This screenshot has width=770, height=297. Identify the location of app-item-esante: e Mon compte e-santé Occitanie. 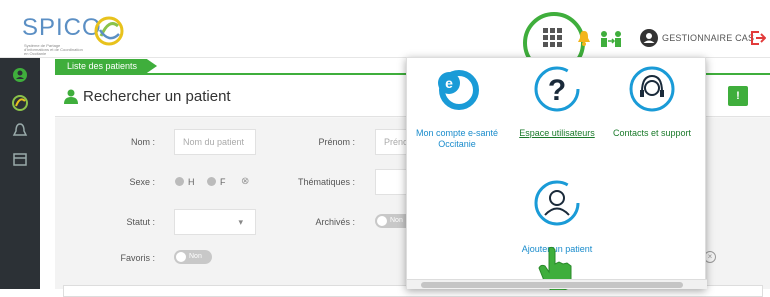
(457, 108).